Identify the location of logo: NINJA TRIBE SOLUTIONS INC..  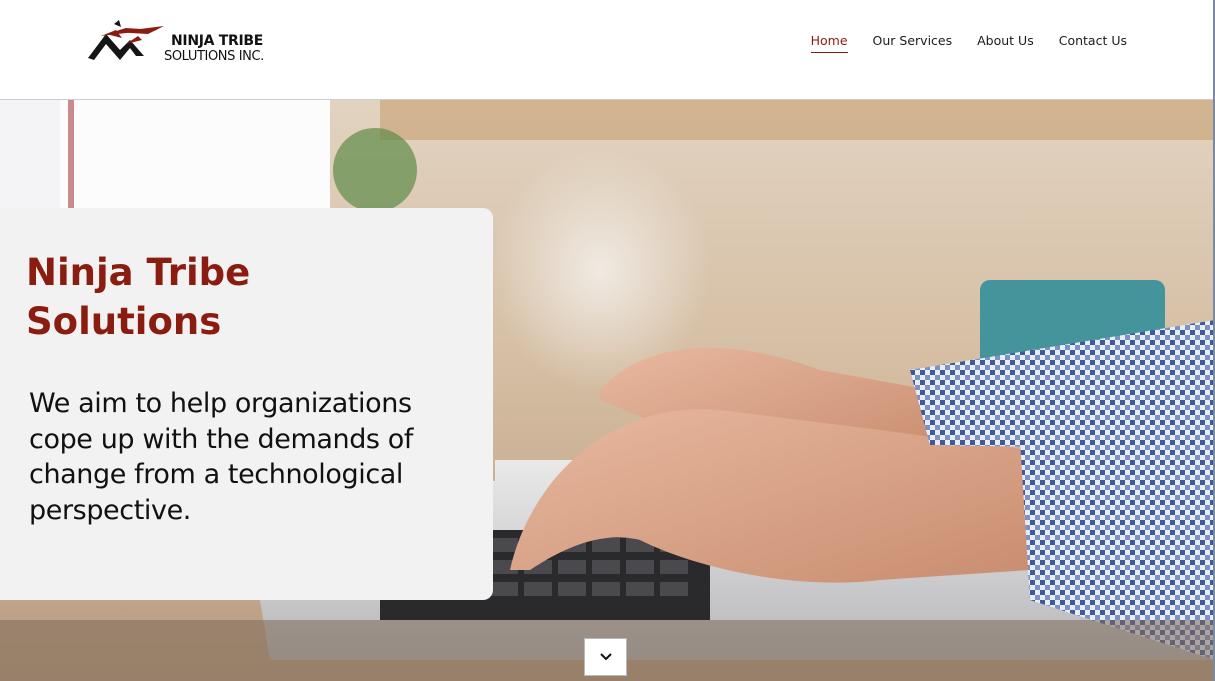
(181, 45).